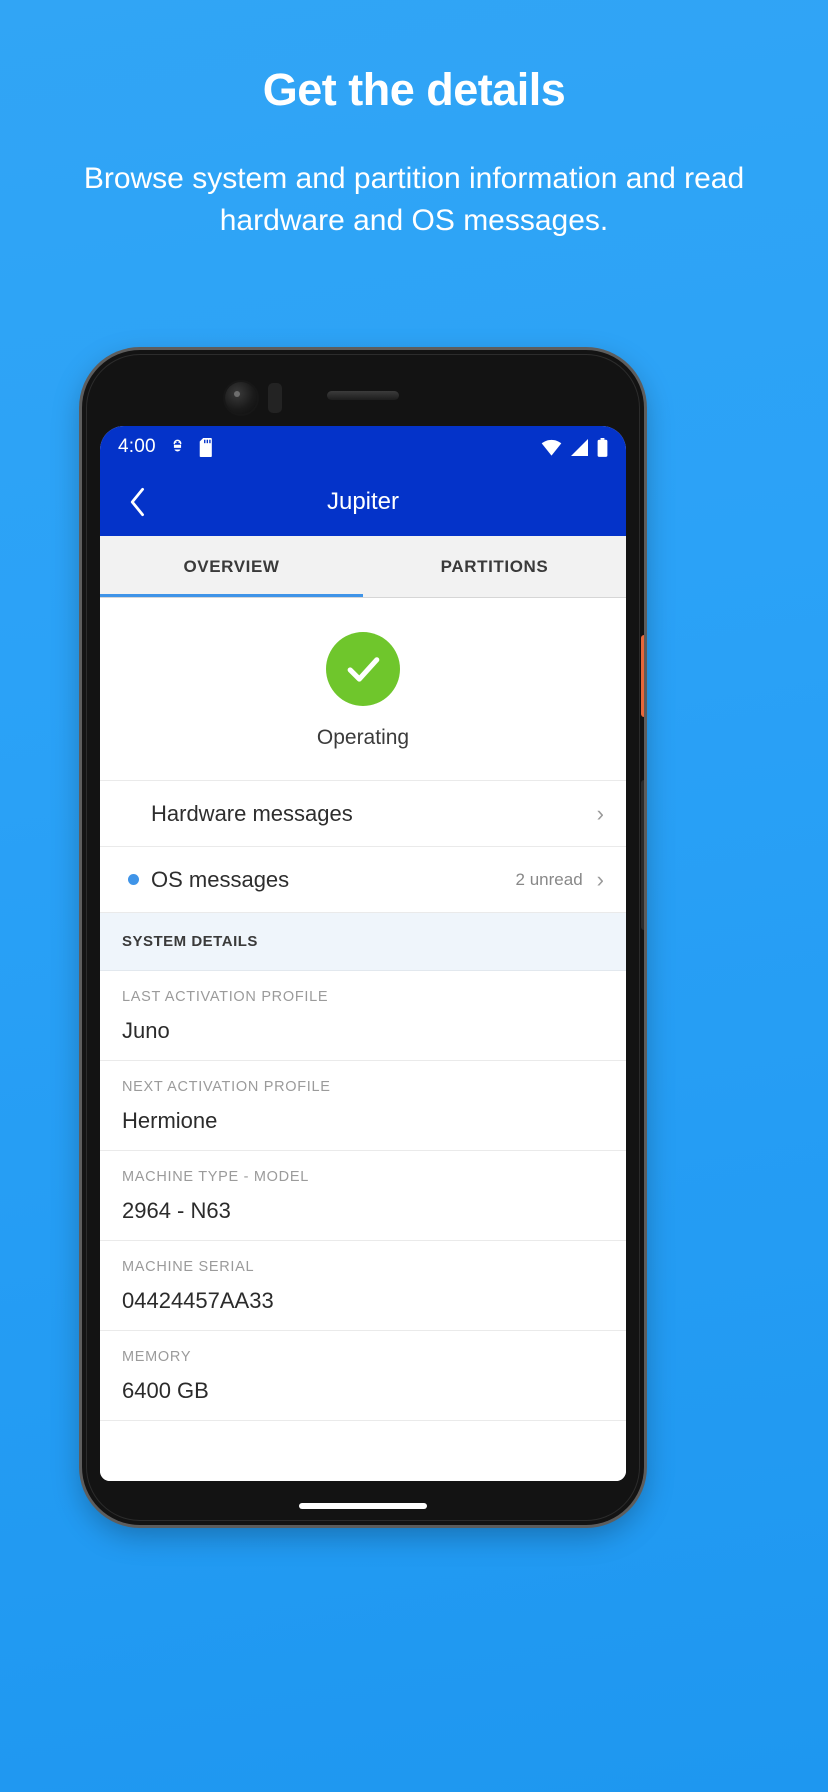 This screenshot has width=828, height=1792. What do you see at coordinates (363, 669) in the screenshot?
I see `check-circle-icon` at bounding box center [363, 669].